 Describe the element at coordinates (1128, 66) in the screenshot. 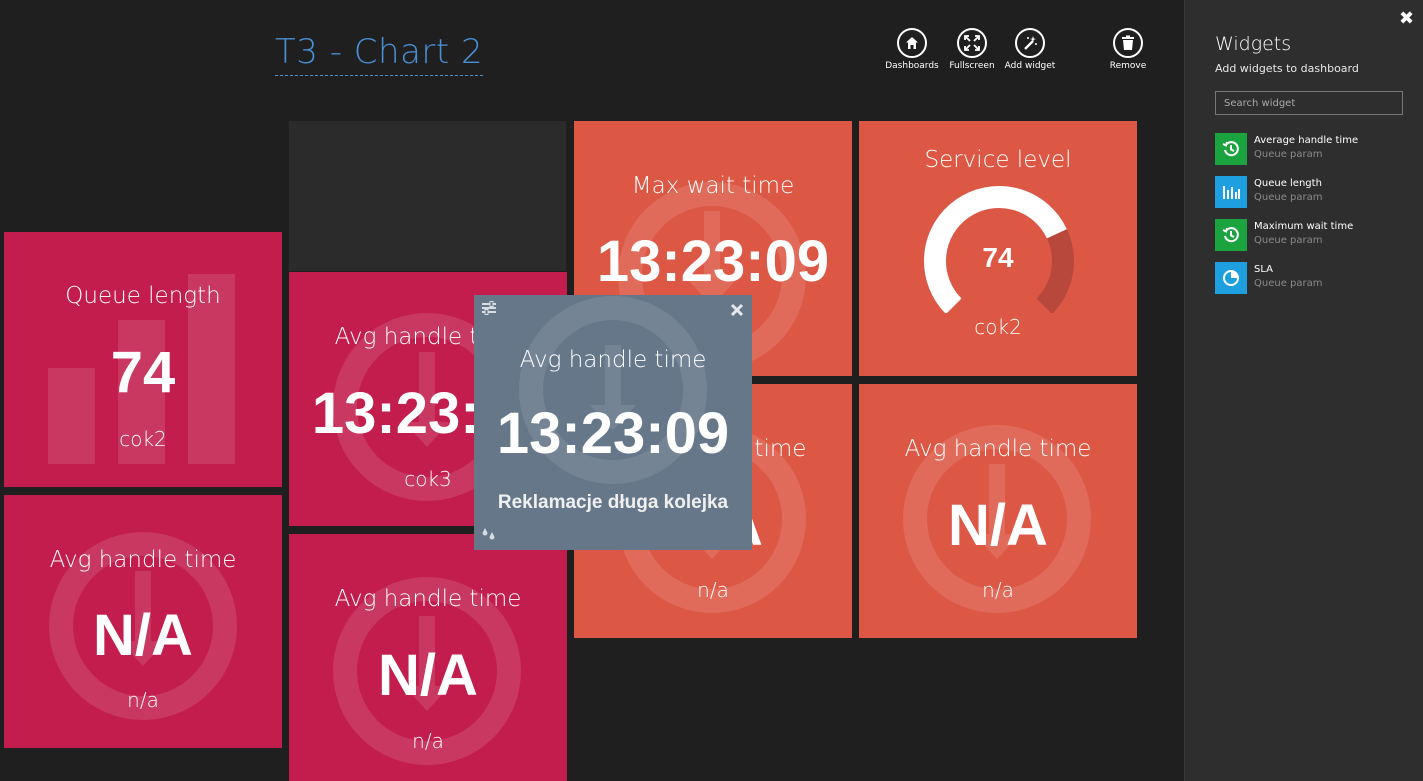

I see `remove-label: Remove` at that location.